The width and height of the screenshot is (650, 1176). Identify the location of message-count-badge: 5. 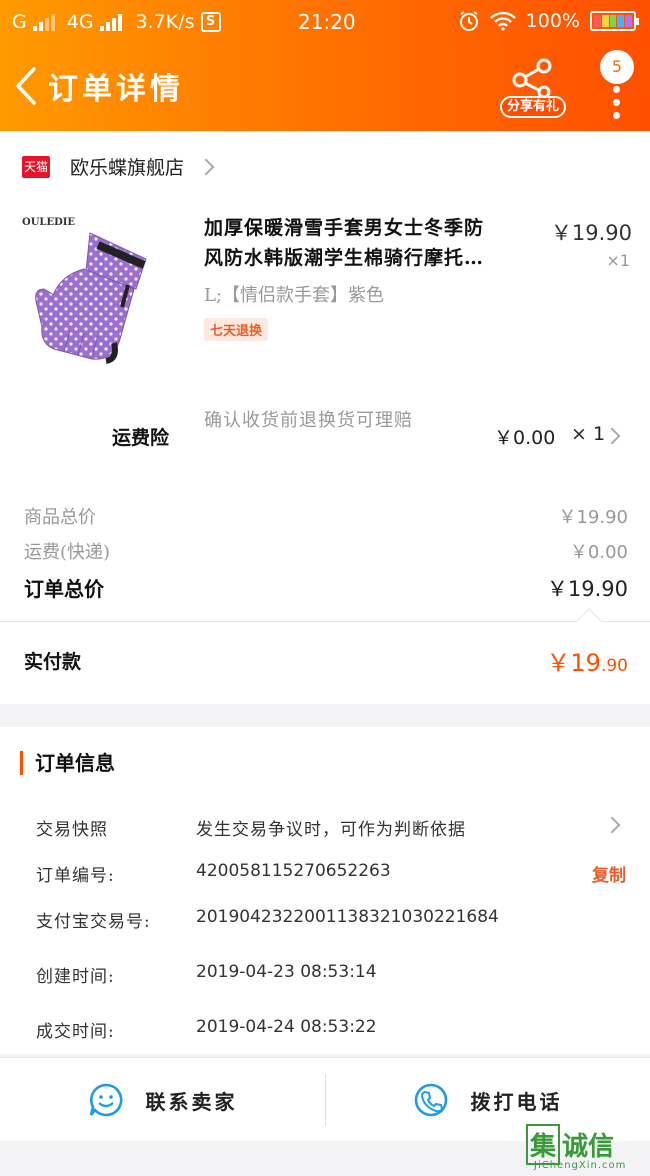
(617, 67).